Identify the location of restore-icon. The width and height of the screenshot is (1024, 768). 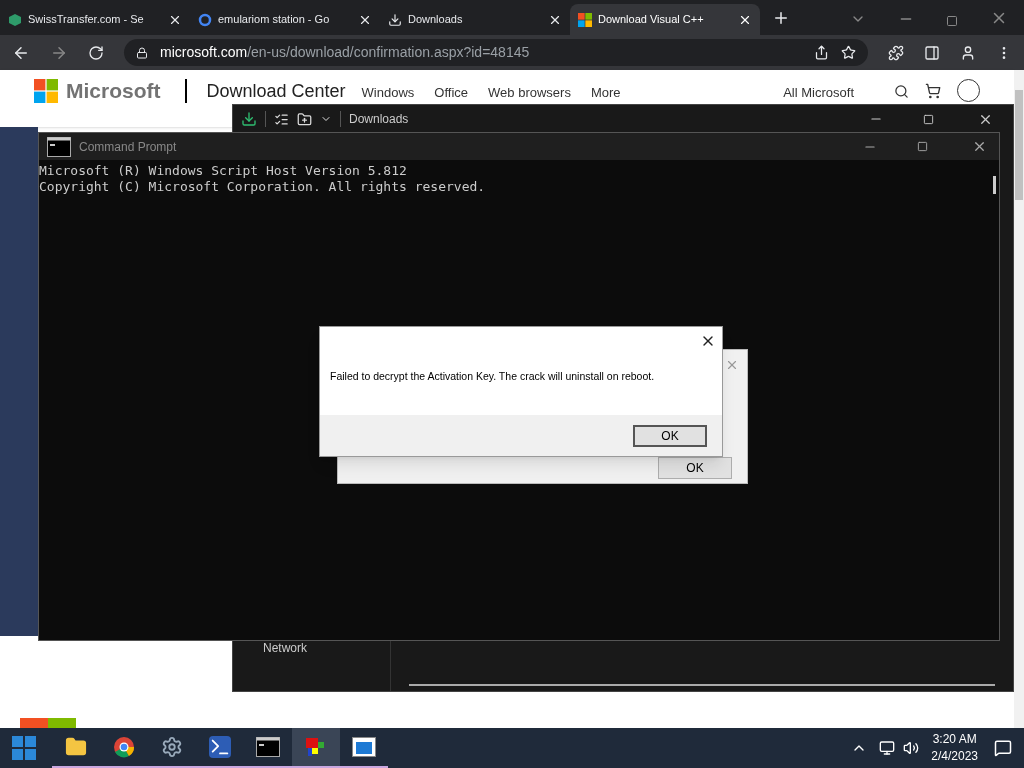
(952, 21).